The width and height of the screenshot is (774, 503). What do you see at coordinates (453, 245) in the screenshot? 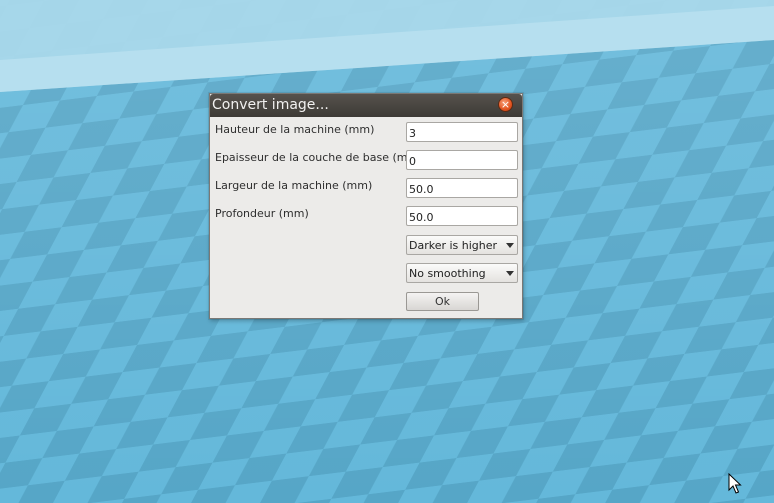
I see `height-mode-value: Darker is higher` at bounding box center [453, 245].